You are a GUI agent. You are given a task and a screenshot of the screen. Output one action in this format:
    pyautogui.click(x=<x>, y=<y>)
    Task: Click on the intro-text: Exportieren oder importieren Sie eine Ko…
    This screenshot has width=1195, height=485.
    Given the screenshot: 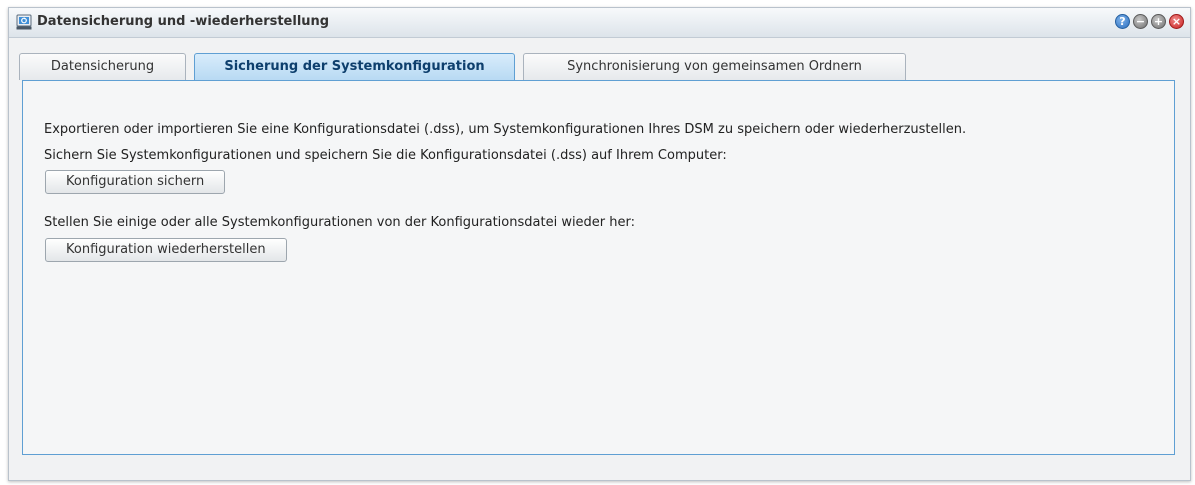 What is the action you would take?
    pyautogui.click(x=505, y=129)
    